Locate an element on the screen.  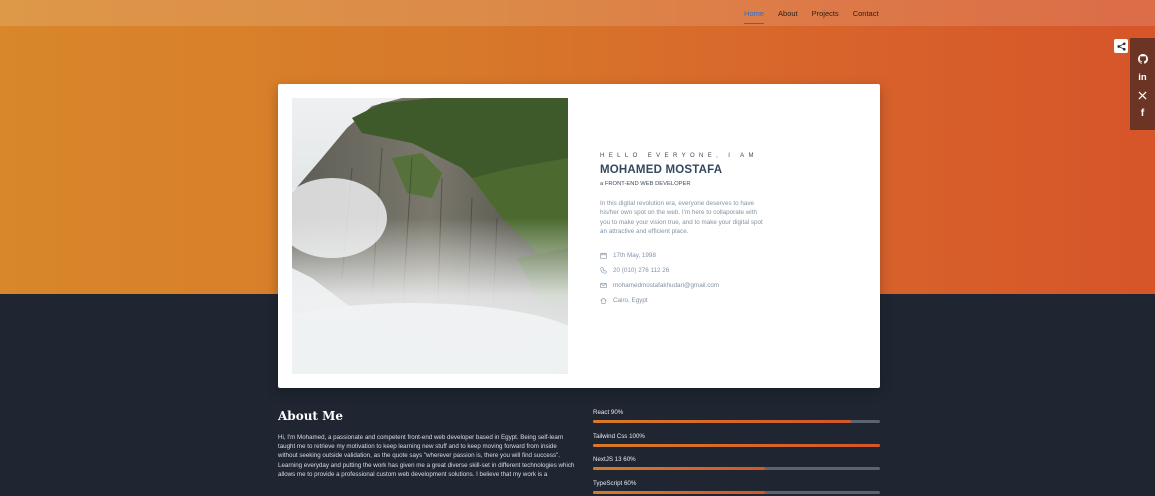
phone-icon is located at coordinates (603, 270).